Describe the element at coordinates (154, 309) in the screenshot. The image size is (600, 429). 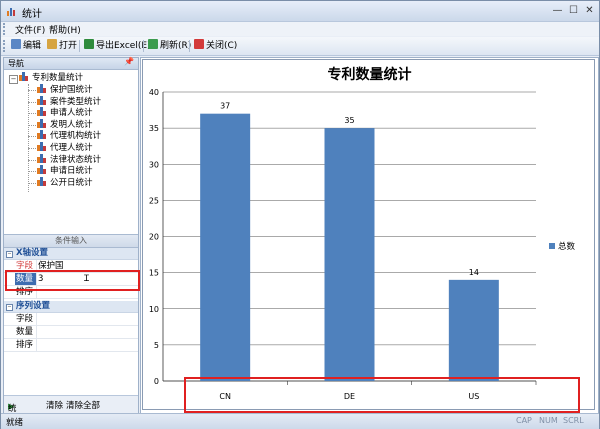
I see `y-tick-label: 10` at that location.